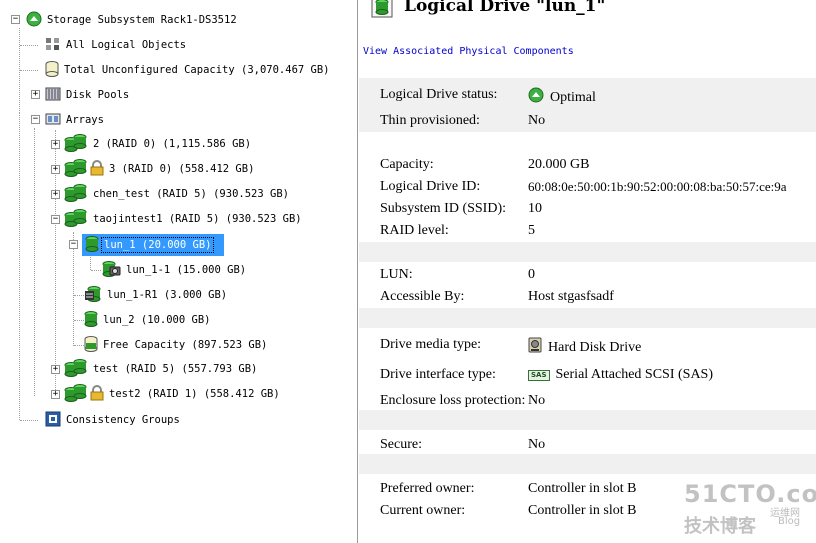  What do you see at coordinates (176, 345) in the screenshot?
I see `tree-item-free-capacity: Free Capacity (897.523 GB)` at bounding box center [176, 345].